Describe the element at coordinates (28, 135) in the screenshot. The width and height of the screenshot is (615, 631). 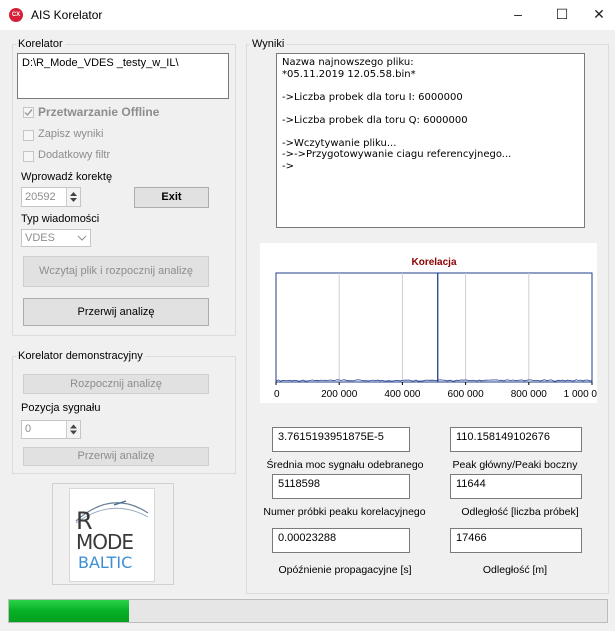
I see `save-results-checkbox` at that location.